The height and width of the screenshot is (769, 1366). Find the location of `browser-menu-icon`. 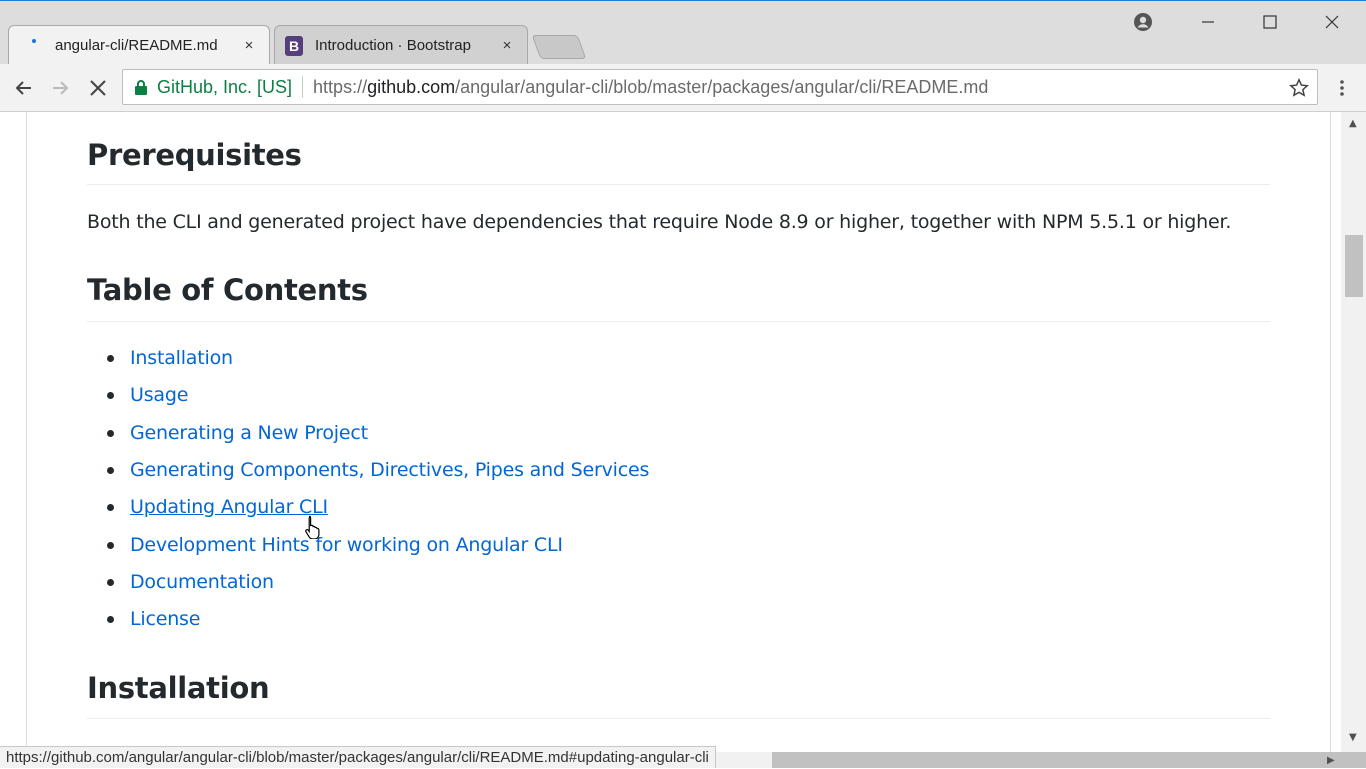

browser-menu-icon is located at coordinates (1342, 88).